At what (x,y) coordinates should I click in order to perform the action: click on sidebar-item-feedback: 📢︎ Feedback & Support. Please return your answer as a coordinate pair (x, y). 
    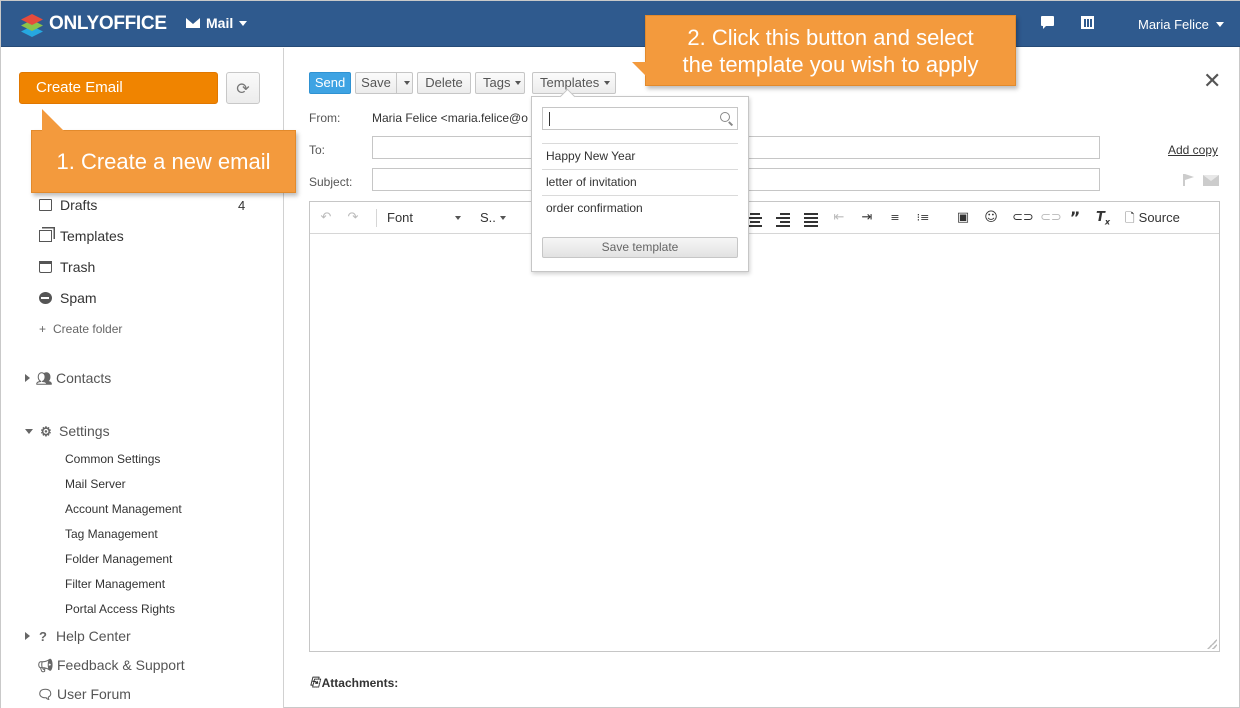
    Looking at the image, I should click on (111, 665).